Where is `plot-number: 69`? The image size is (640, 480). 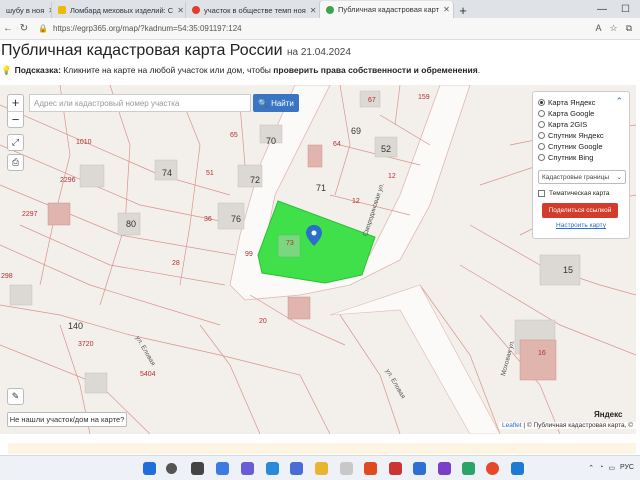 plot-number: 69 is located at coordinates (356, 131).